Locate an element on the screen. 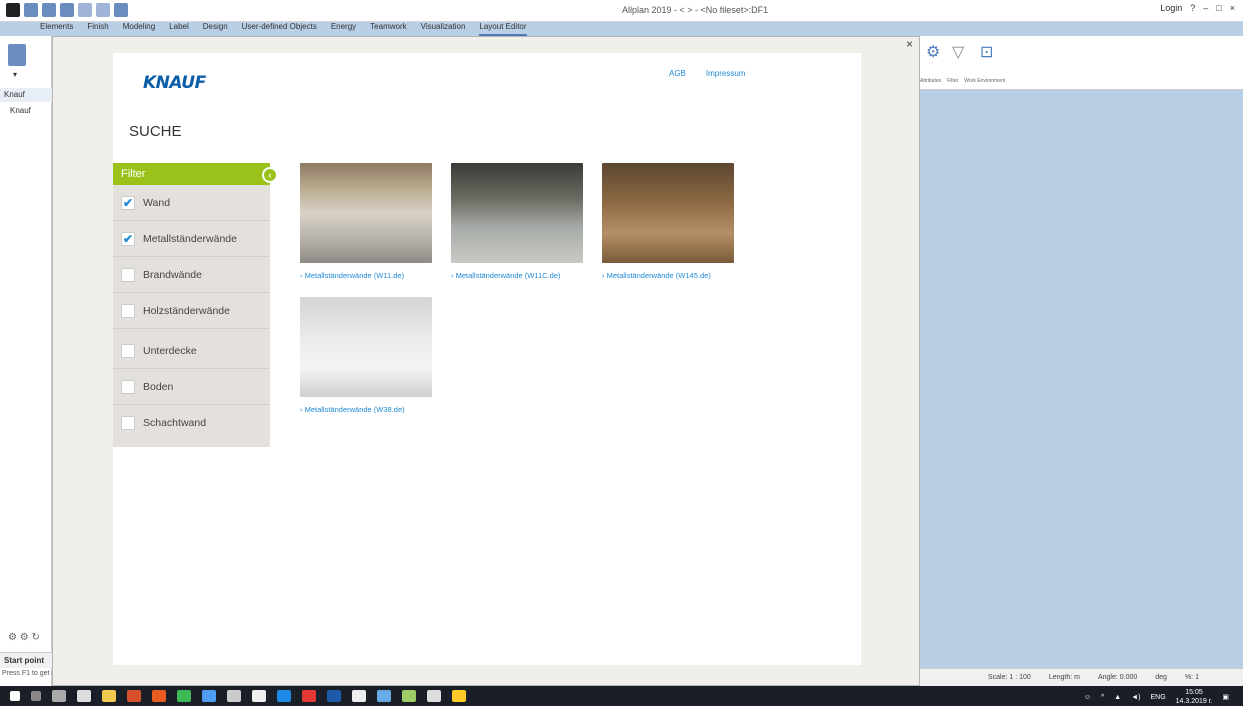 This screenshot has height=706, width=1243. right-ribbon: ⚙ ▽ ⊡ Attributes Filter Work Environment is located at coordinates (1081, 63).